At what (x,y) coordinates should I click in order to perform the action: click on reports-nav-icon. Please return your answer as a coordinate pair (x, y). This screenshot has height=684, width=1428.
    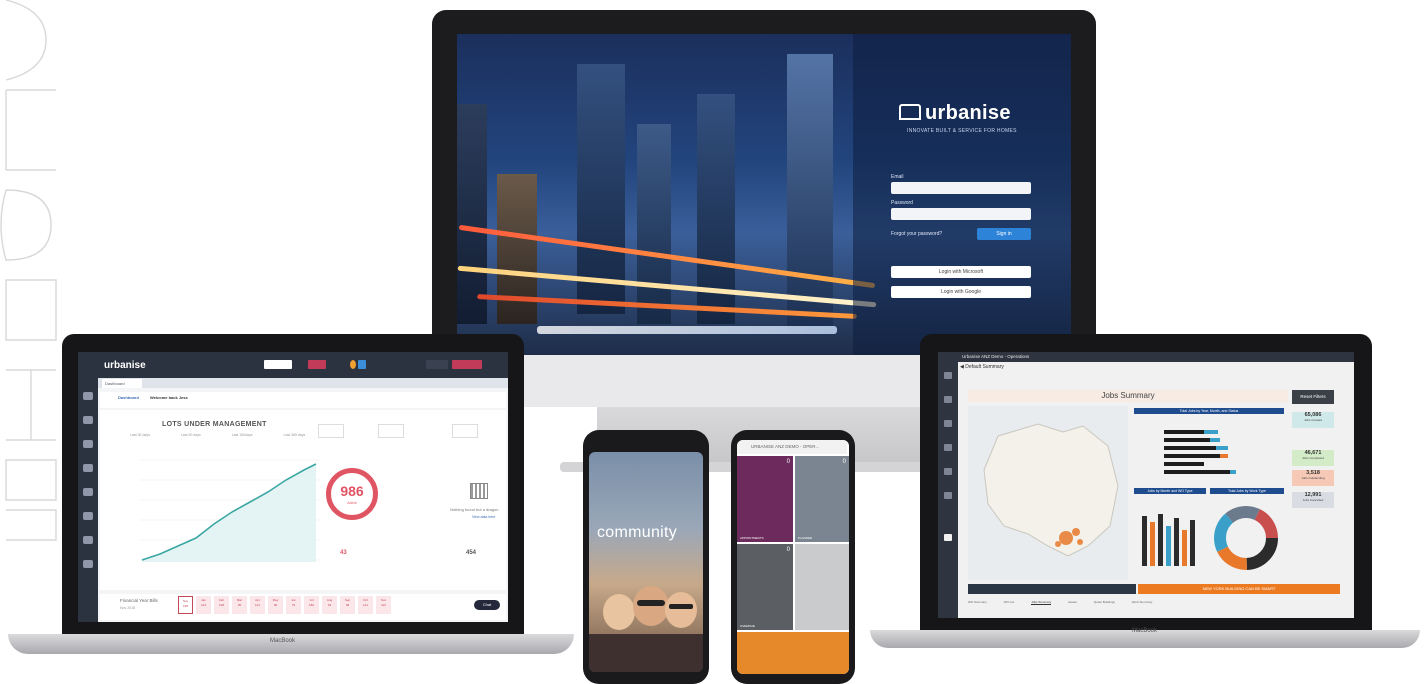
    Looking at the image, I should click on (88, 564).